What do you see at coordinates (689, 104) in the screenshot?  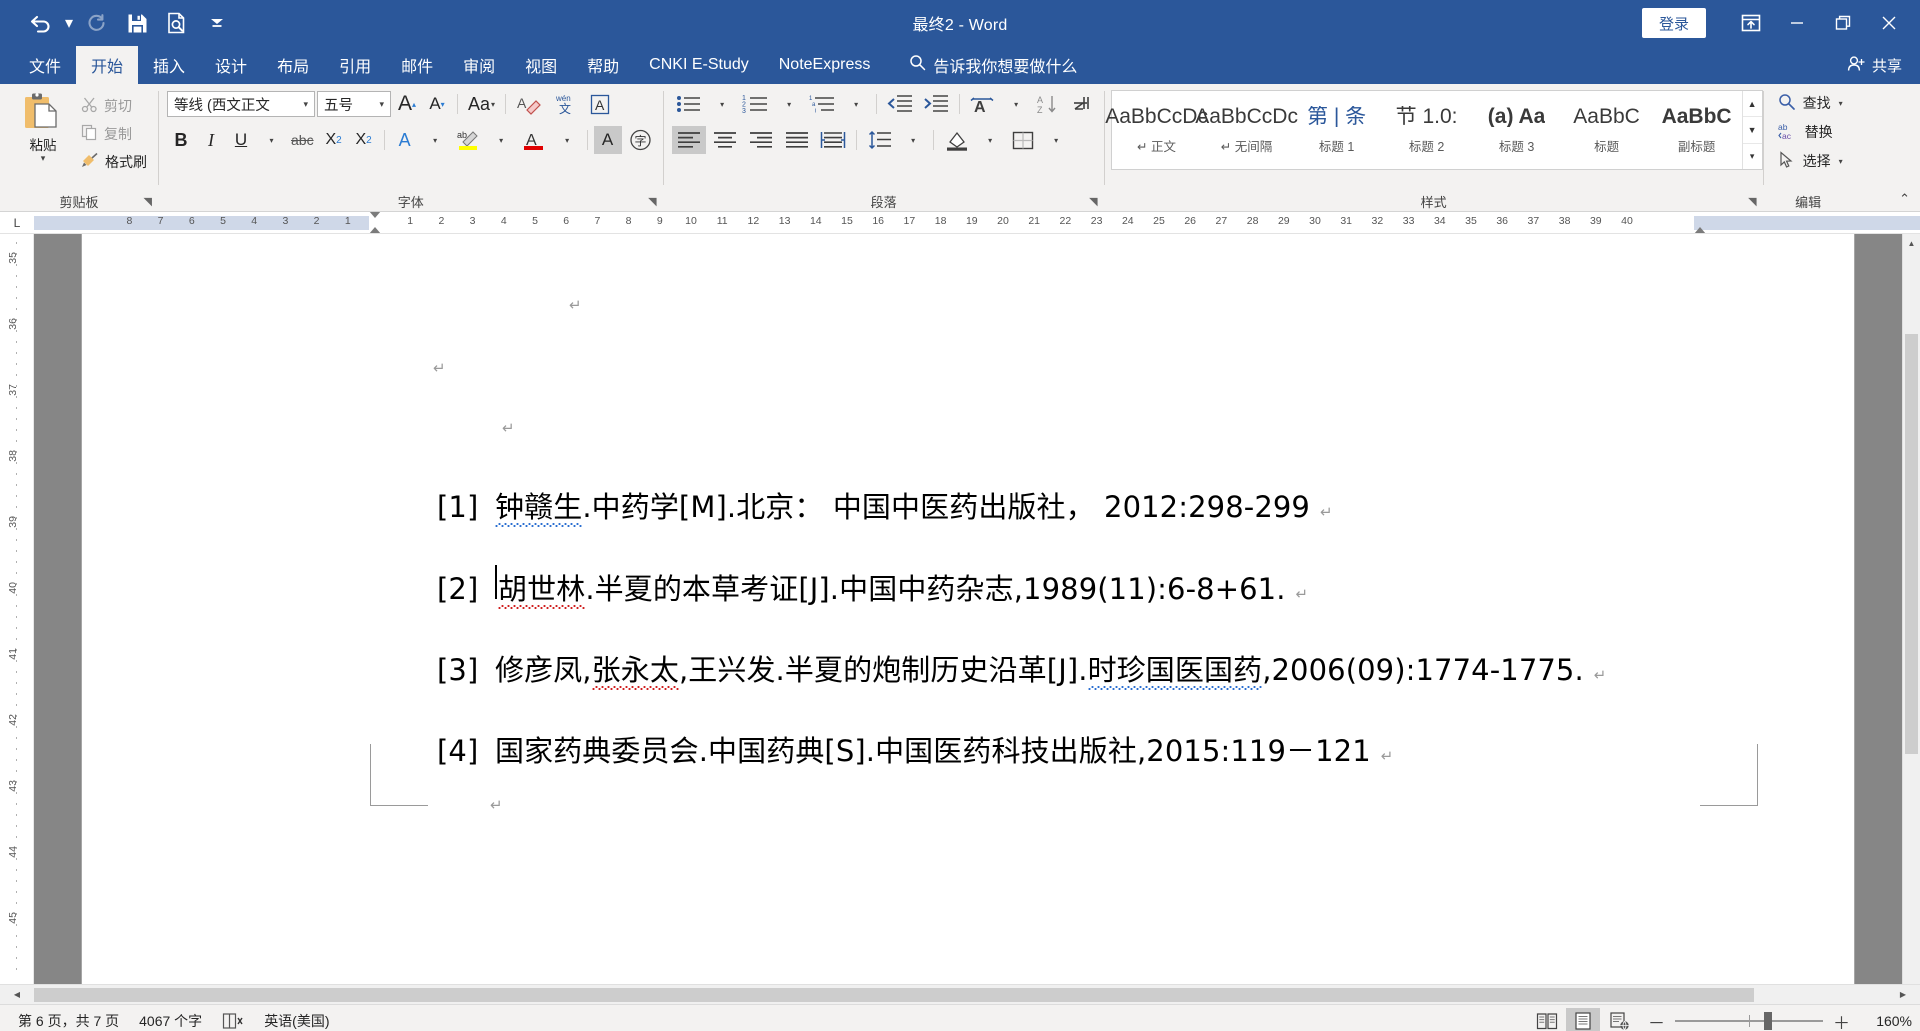 I see `bullets-icon` at bounding box center [689, 104].